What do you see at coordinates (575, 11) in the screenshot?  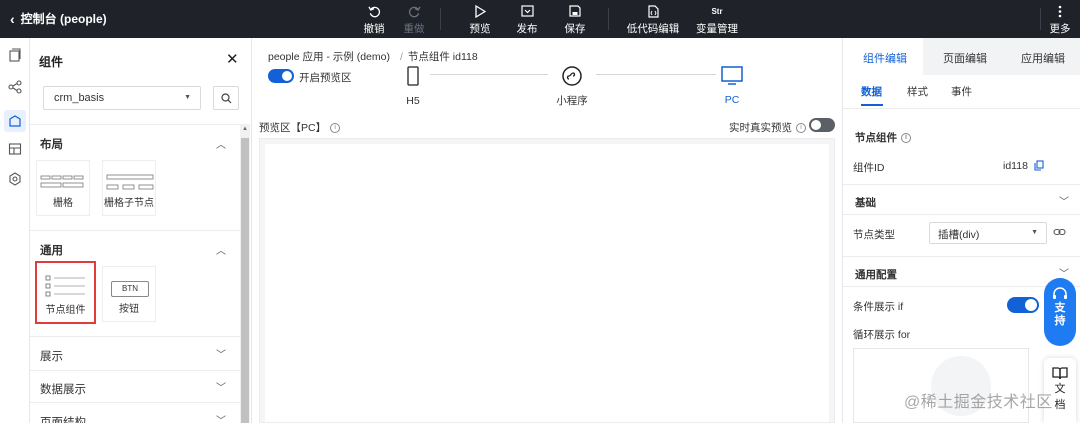 I see `save-icon` at bounding box center [575, 11].